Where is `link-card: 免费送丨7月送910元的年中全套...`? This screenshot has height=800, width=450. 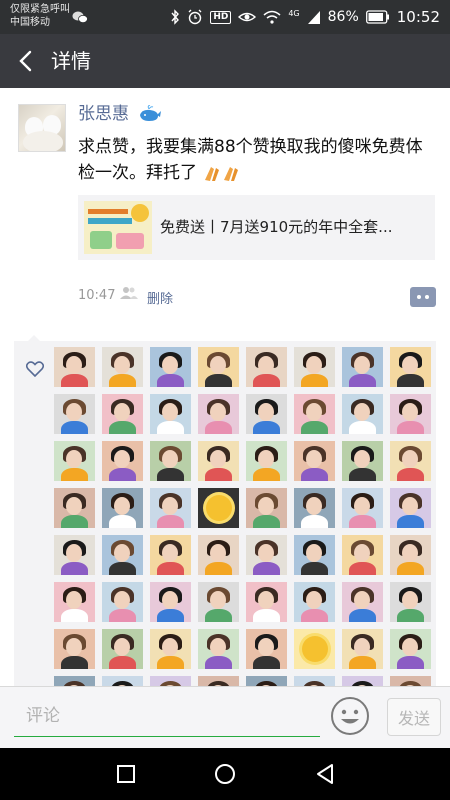
link-card: 免费送丨7月送910元的年中全套... is located at coordinates (256, 227).